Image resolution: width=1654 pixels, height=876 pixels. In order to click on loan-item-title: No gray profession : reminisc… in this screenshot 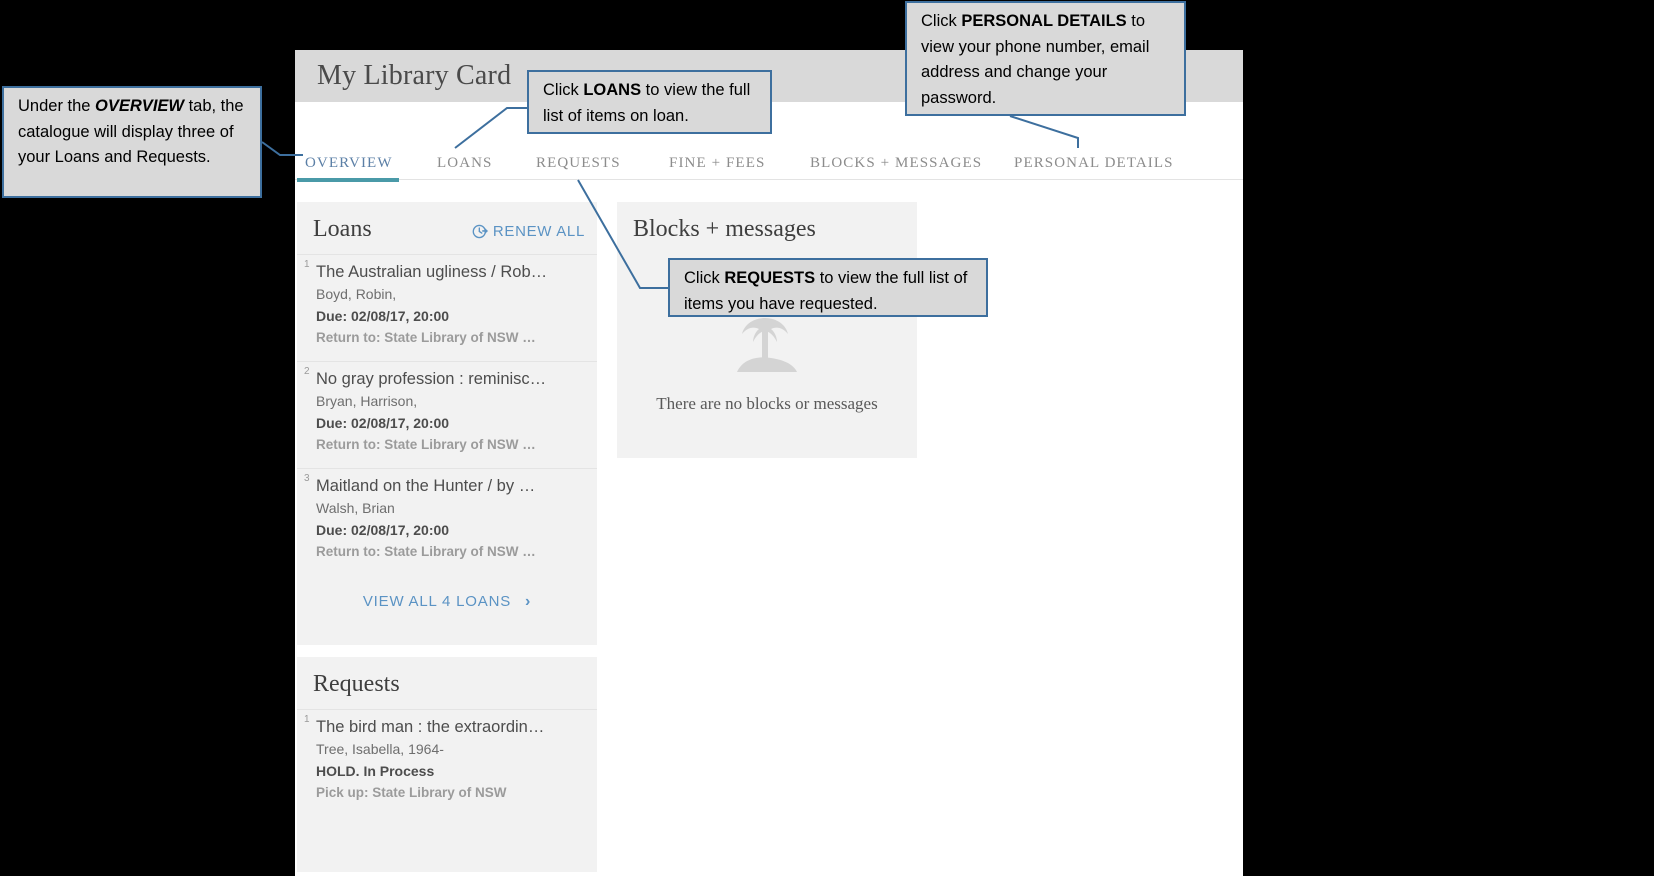, I will do `click(449, 379)`.